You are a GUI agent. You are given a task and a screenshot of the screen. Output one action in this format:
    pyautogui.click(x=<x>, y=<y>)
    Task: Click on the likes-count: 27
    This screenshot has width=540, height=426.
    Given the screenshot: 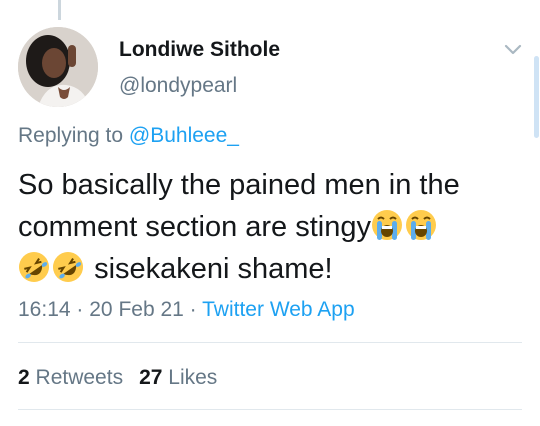 What is the action you would take?
    pyautogui.click(x=151, y=377)
    